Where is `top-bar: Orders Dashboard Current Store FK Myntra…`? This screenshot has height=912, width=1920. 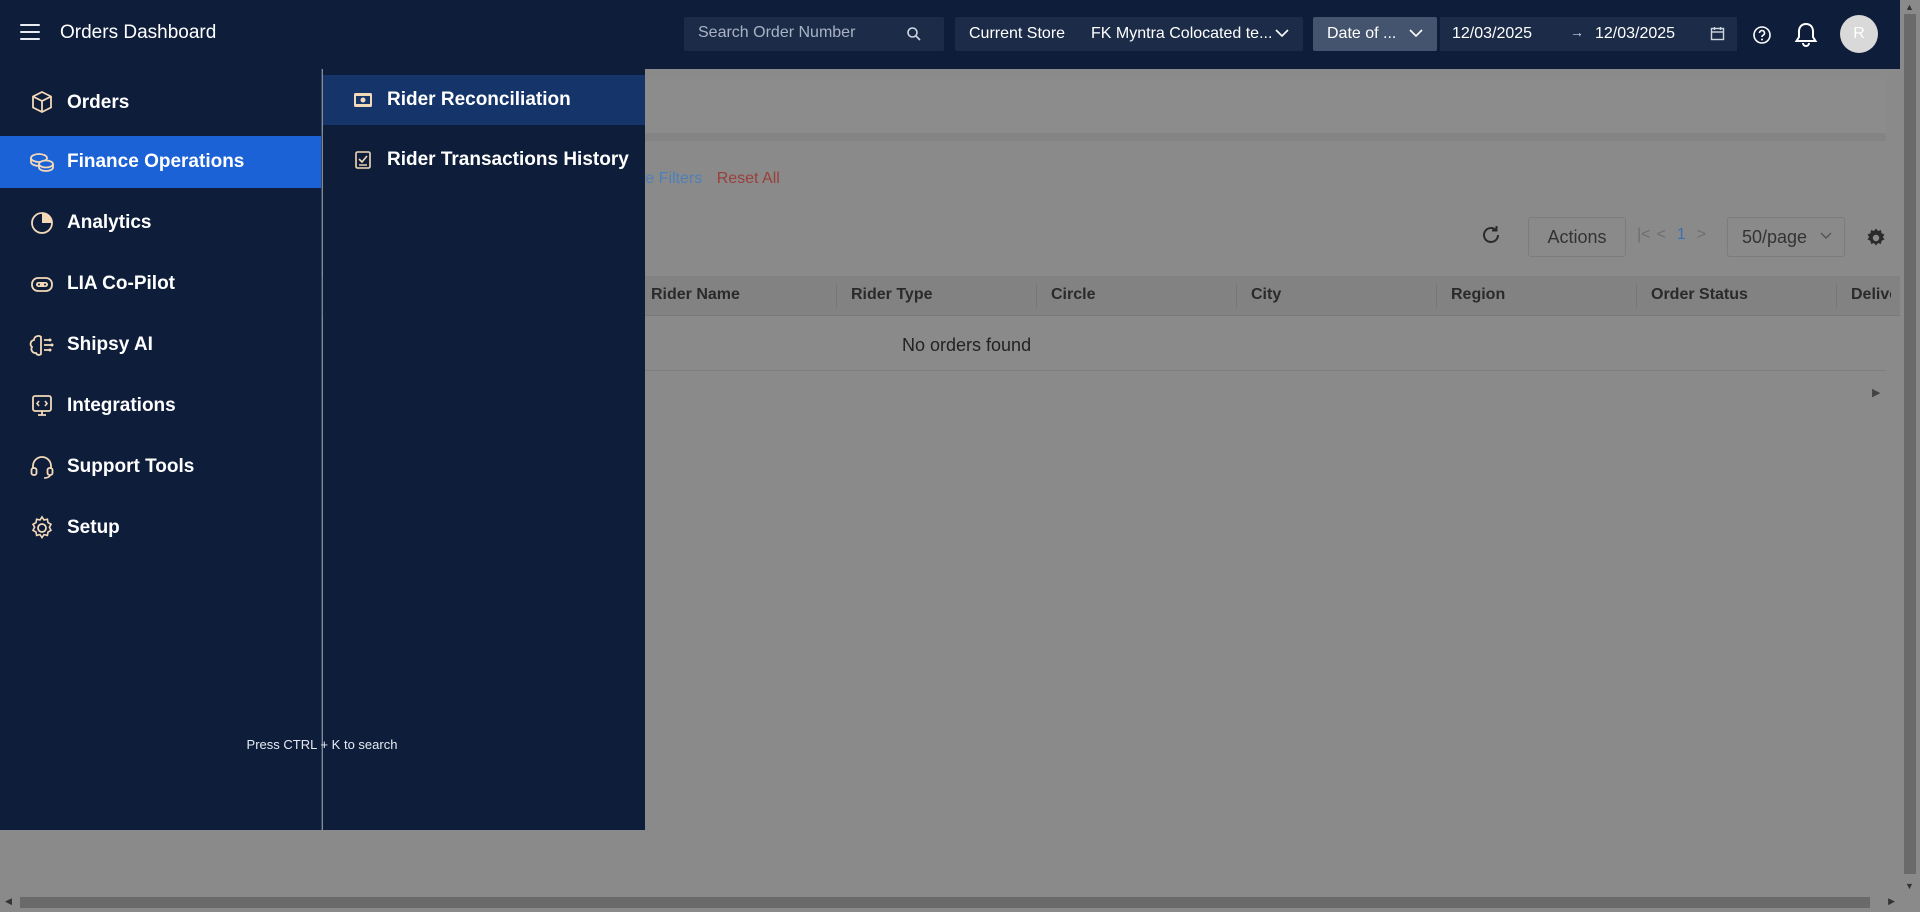
top-bar: Orders Dashboard Current Store FK Myntra… is located at coordinates (950, 34).